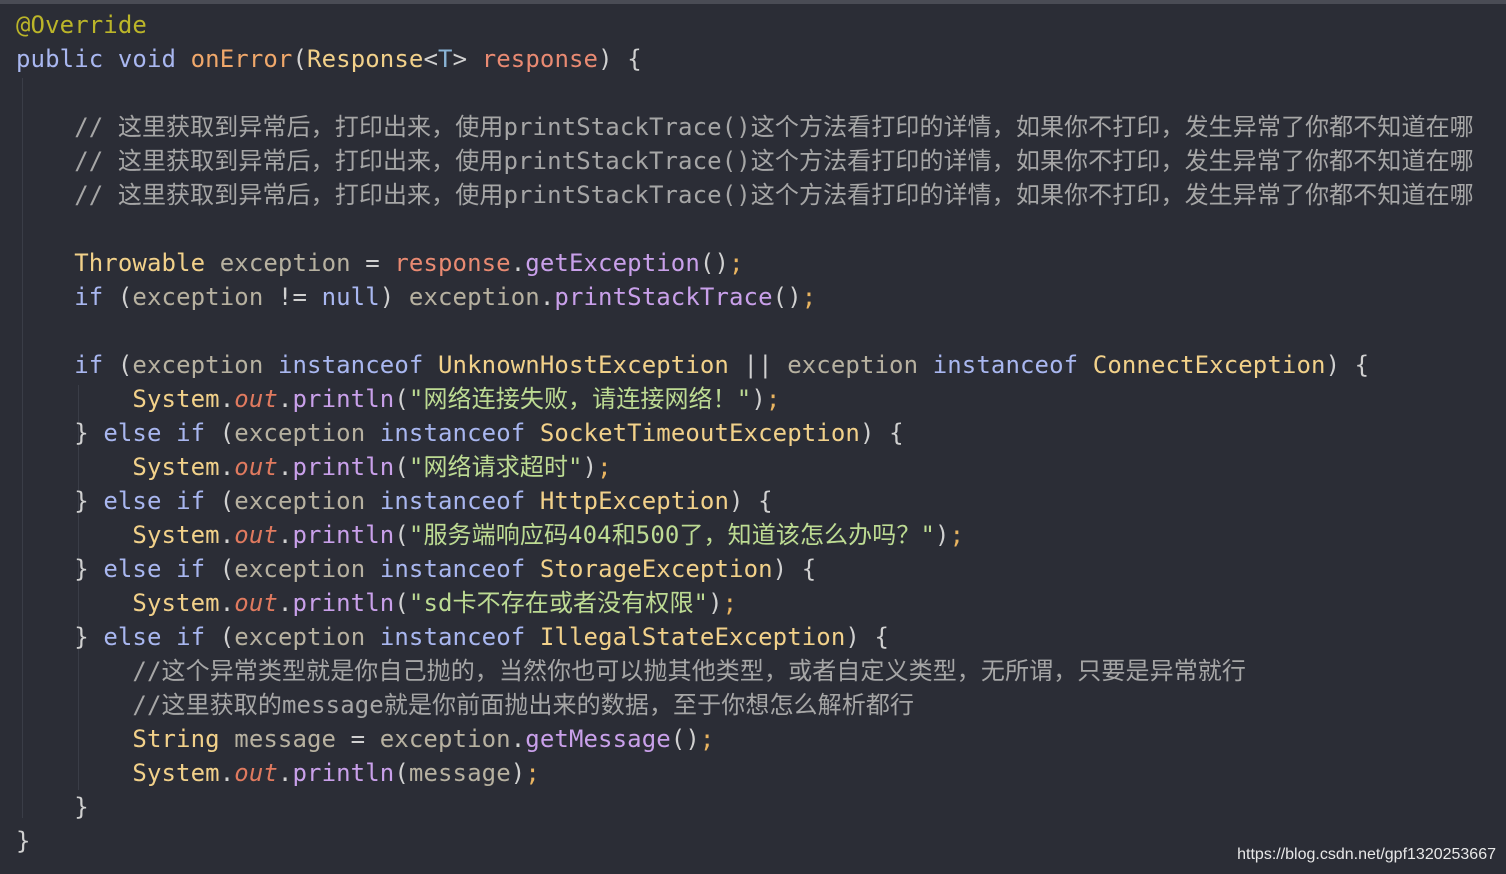  What do you see at coordinates (285, 739) in the screenshot?
I see `var-message: message` at bounding box center [285, 739].